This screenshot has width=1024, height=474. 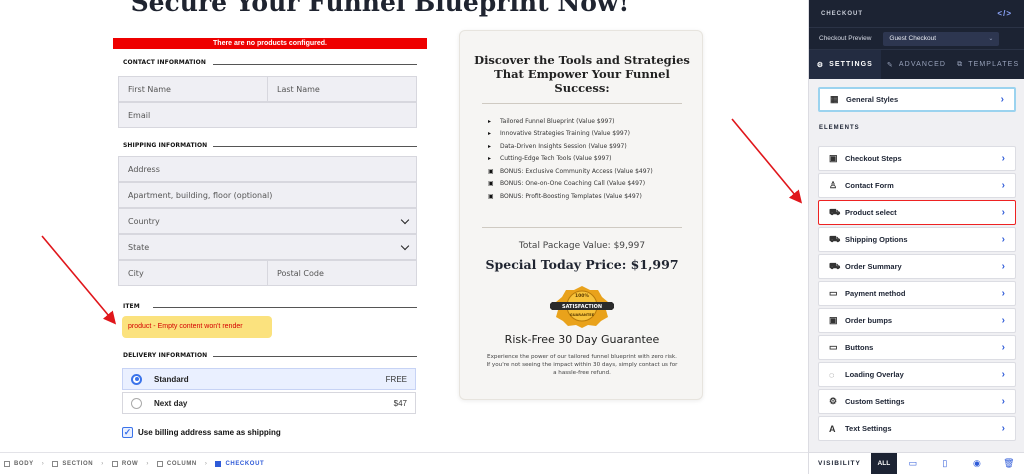 I want to click on mobile-icon: ▯, so click(x=945, y=463).